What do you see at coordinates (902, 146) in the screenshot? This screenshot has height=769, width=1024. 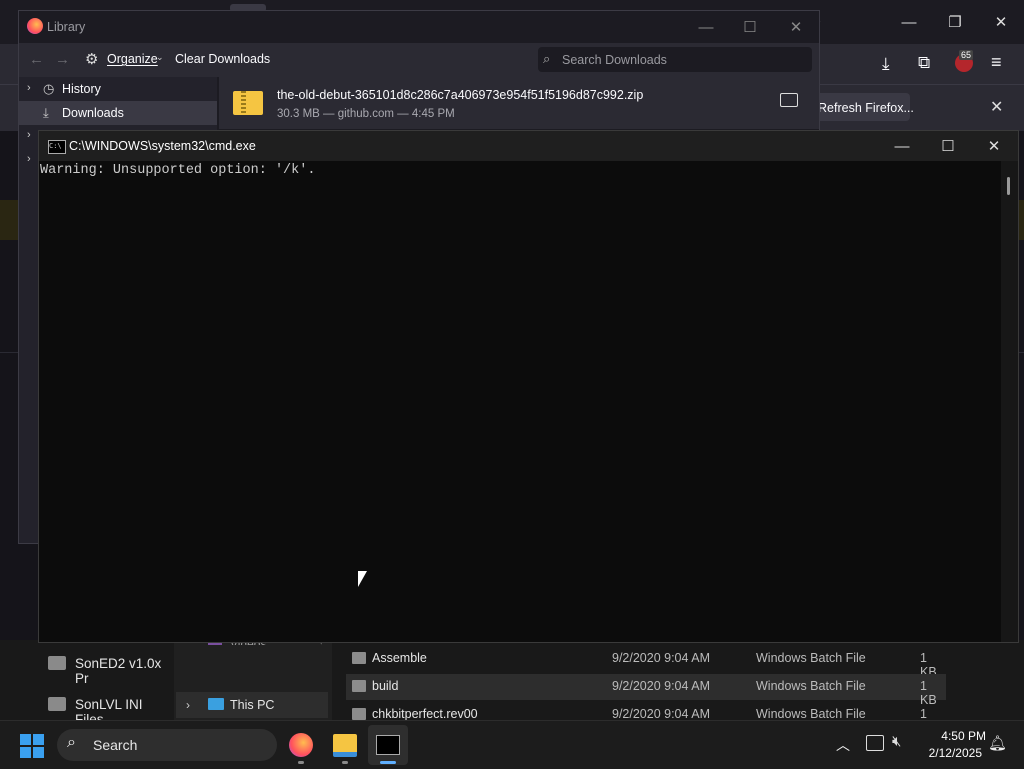 I see `cmd-minimize-button: —` at bounding box center [902, 146].